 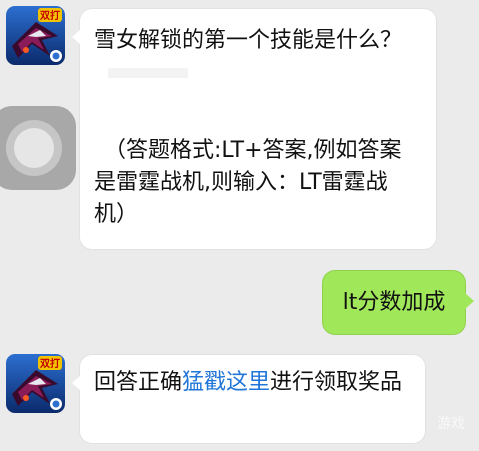 I want to click on reply-prefix: 回答正确, so click(x=138, y=382).